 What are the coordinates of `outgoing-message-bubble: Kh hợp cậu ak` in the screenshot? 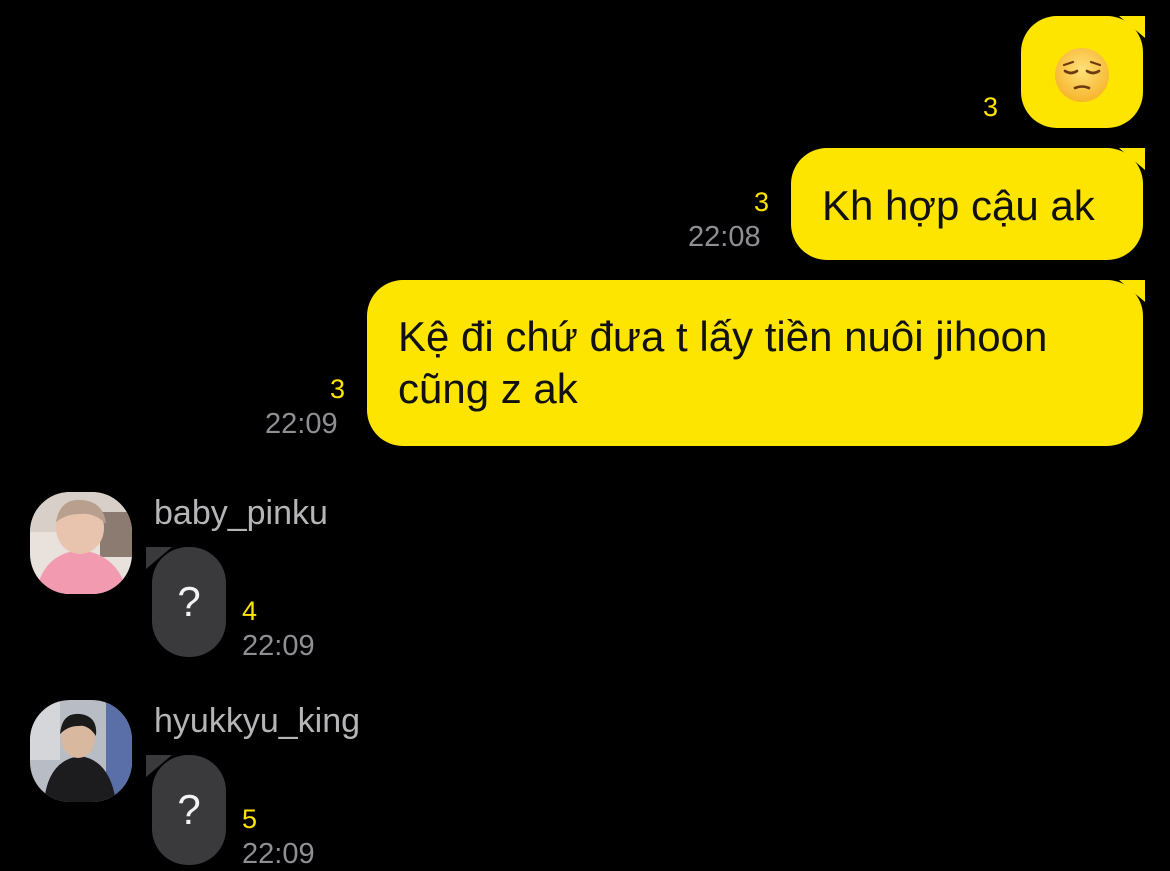 It's located at (968, 204).